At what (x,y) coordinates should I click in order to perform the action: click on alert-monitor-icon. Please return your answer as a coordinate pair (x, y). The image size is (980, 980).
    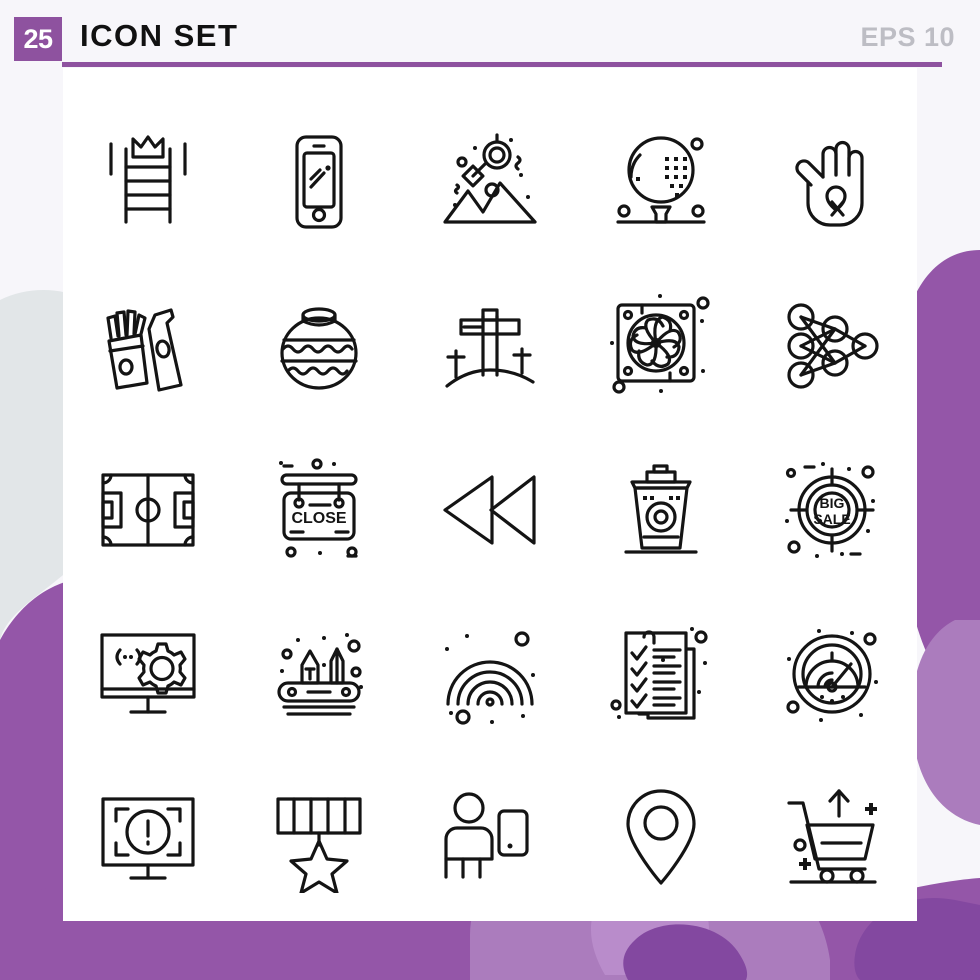
    Looking at the image, I should click on (148, 838).